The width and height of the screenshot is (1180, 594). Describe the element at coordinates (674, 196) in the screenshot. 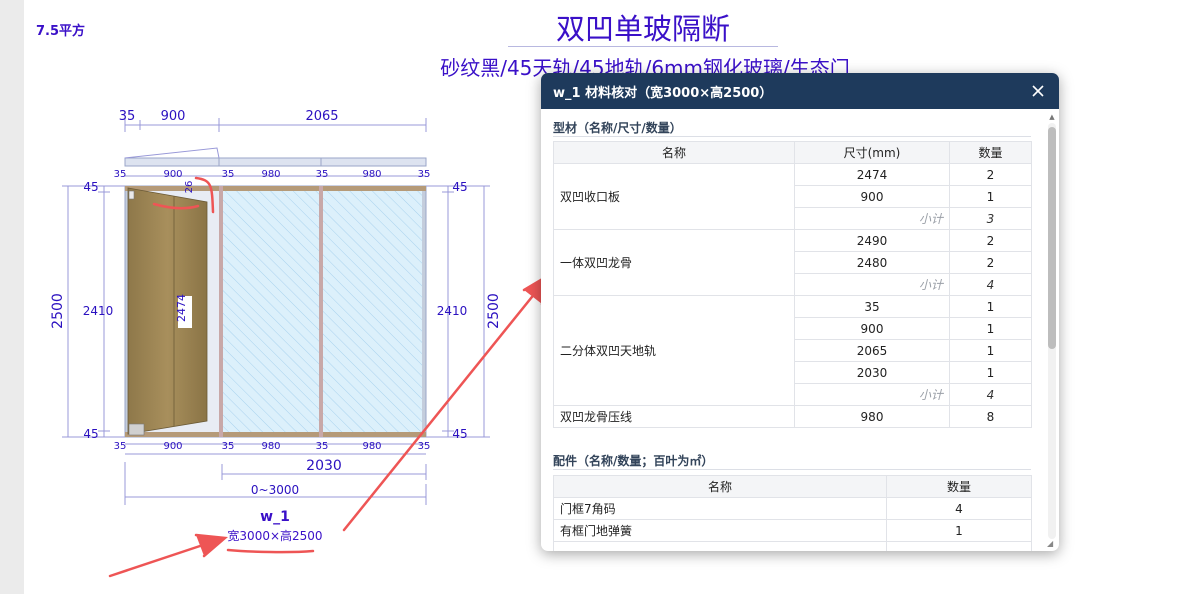

I see `profile-name: 双凹收口板` at that location.